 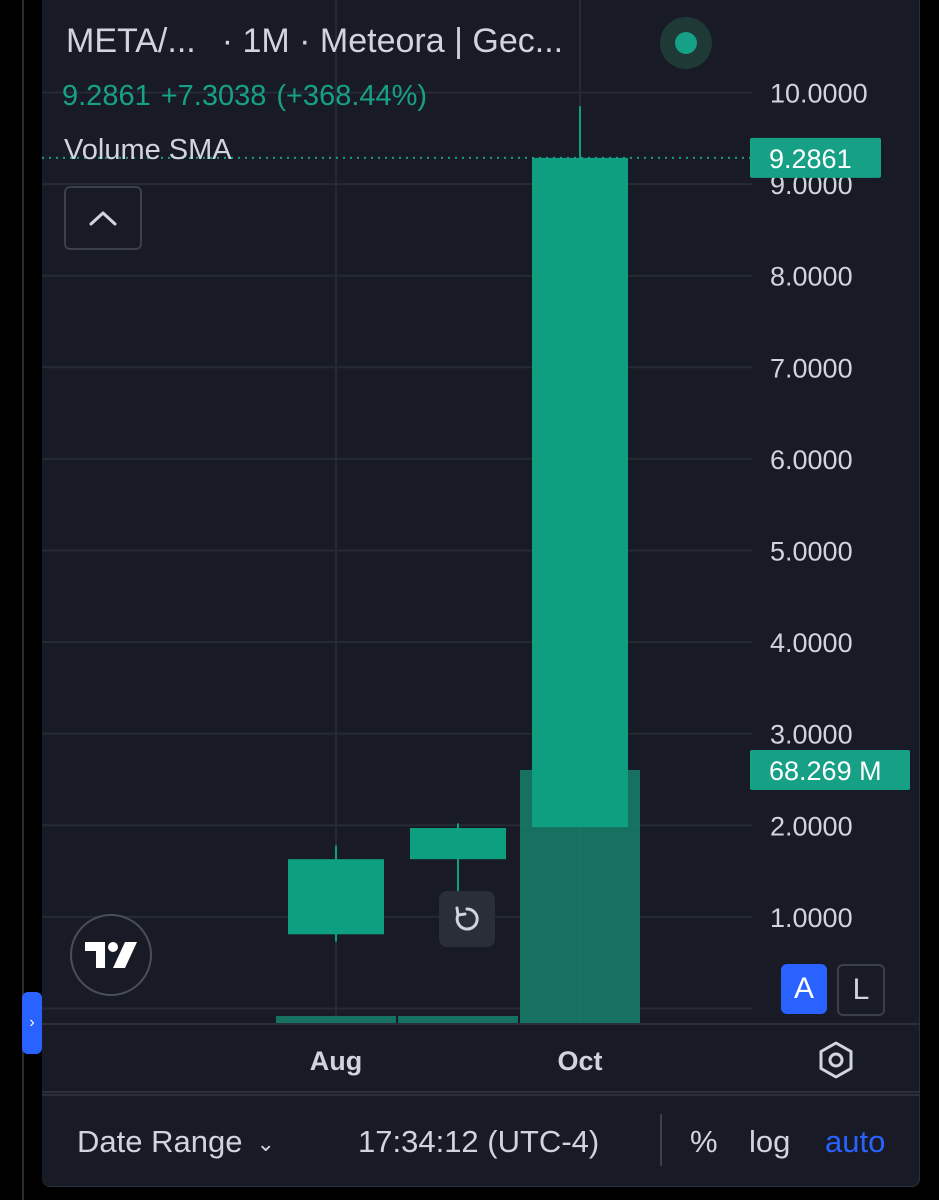 I want to click on clock-timezone: 17:34:12 (UTC-4), so click(x=478, y=1142).